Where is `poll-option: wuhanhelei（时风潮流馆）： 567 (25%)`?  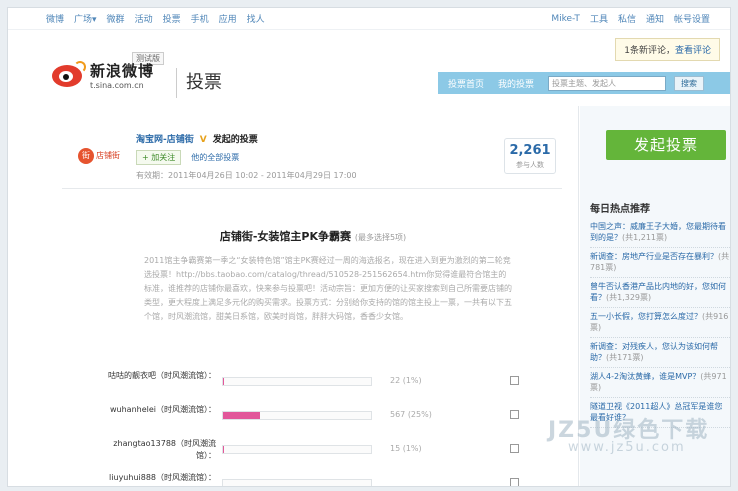
poll-option: wuhanhelei（时风潮流馆）： 567 (25%) is located at coordinates (326, 417).